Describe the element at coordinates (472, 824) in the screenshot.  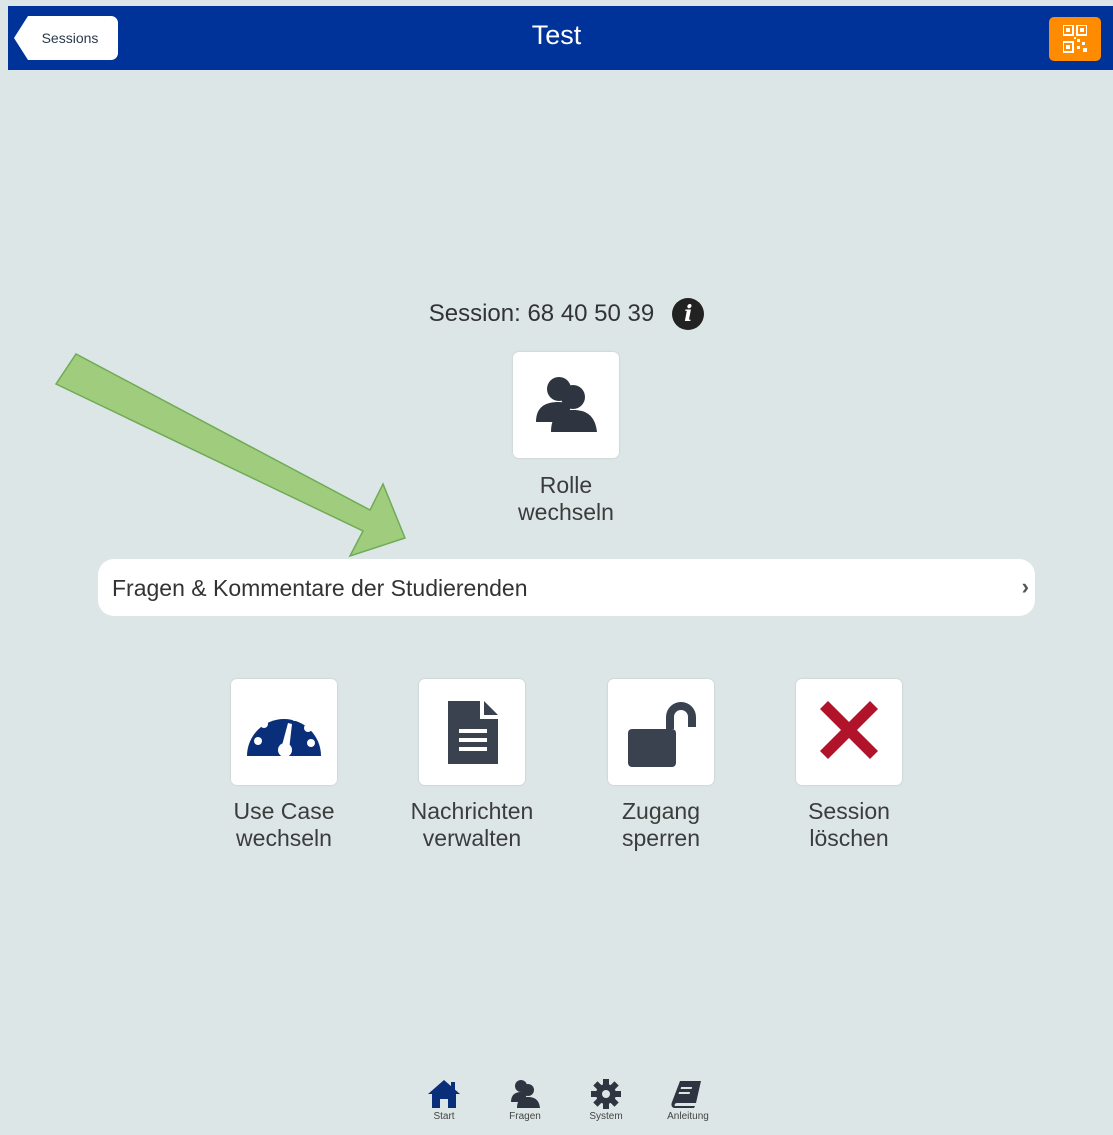
I see `manage-messages-label: Nachrichten verwalten` at that location.